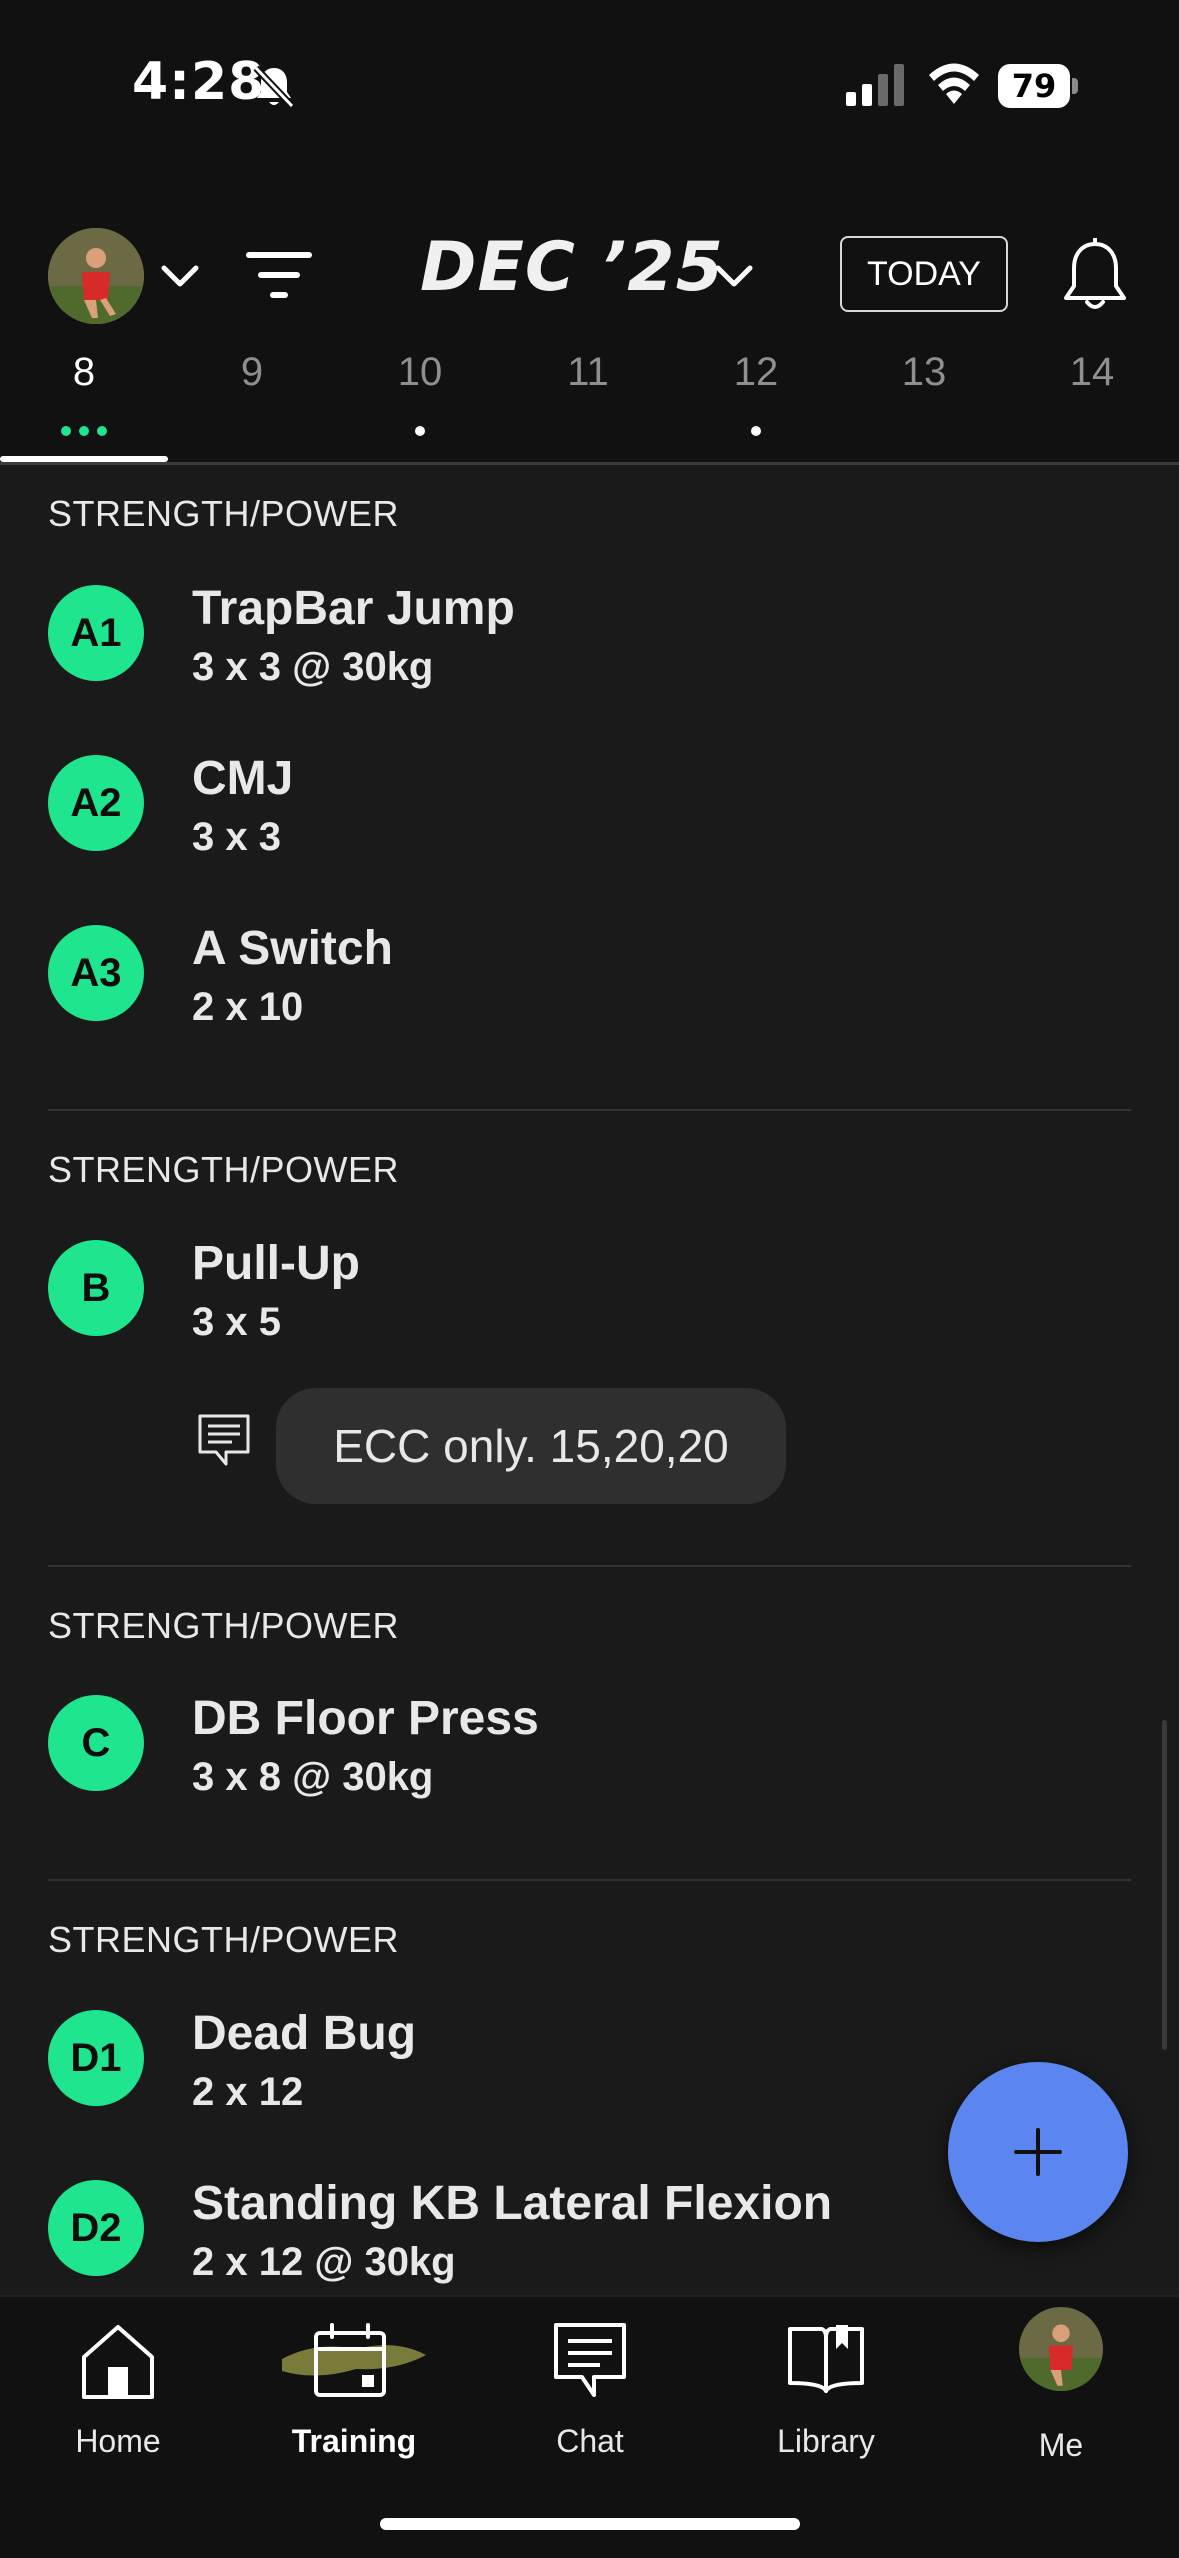 The height and width of the screenshot is (2558, 1179). I want to click on home-icon, so click(118, 2362).